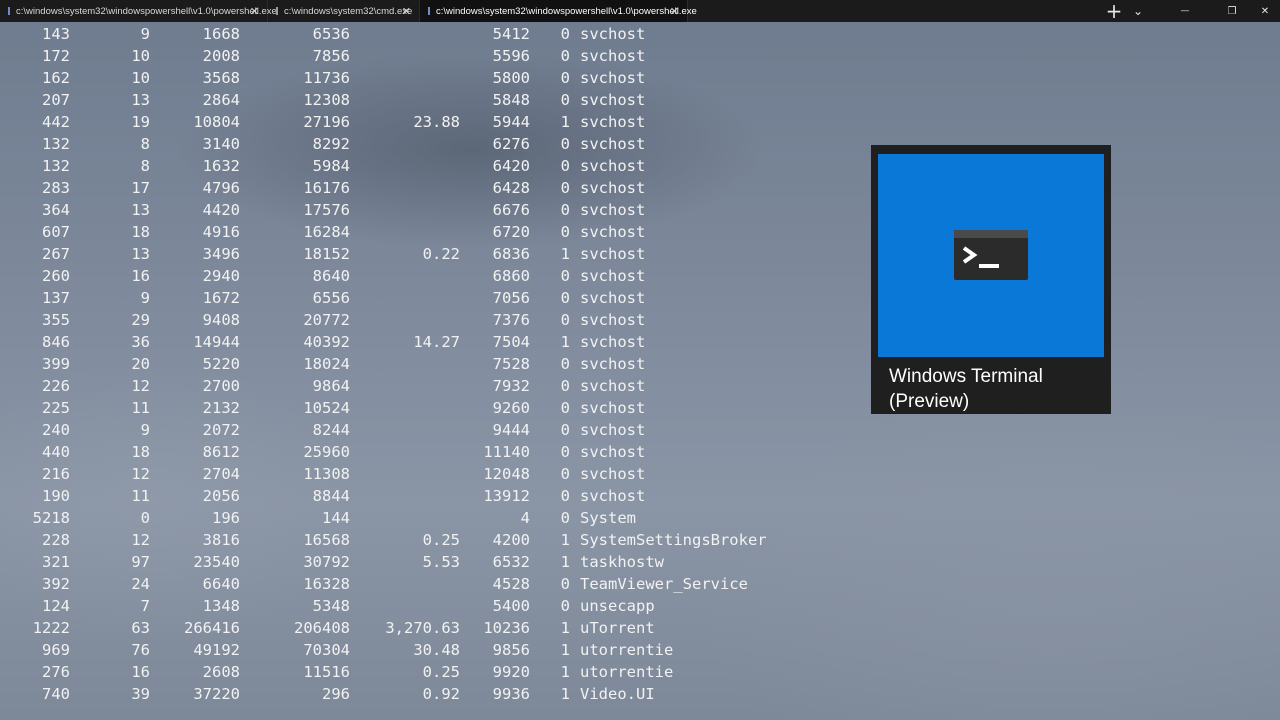 Image resolution: width=1280 pixels, height=720 pixels. What do you see at coordinates (331, 56) in the screenshot?
I see `ws-k-cell: 7856` at bounding box center [331, 56].